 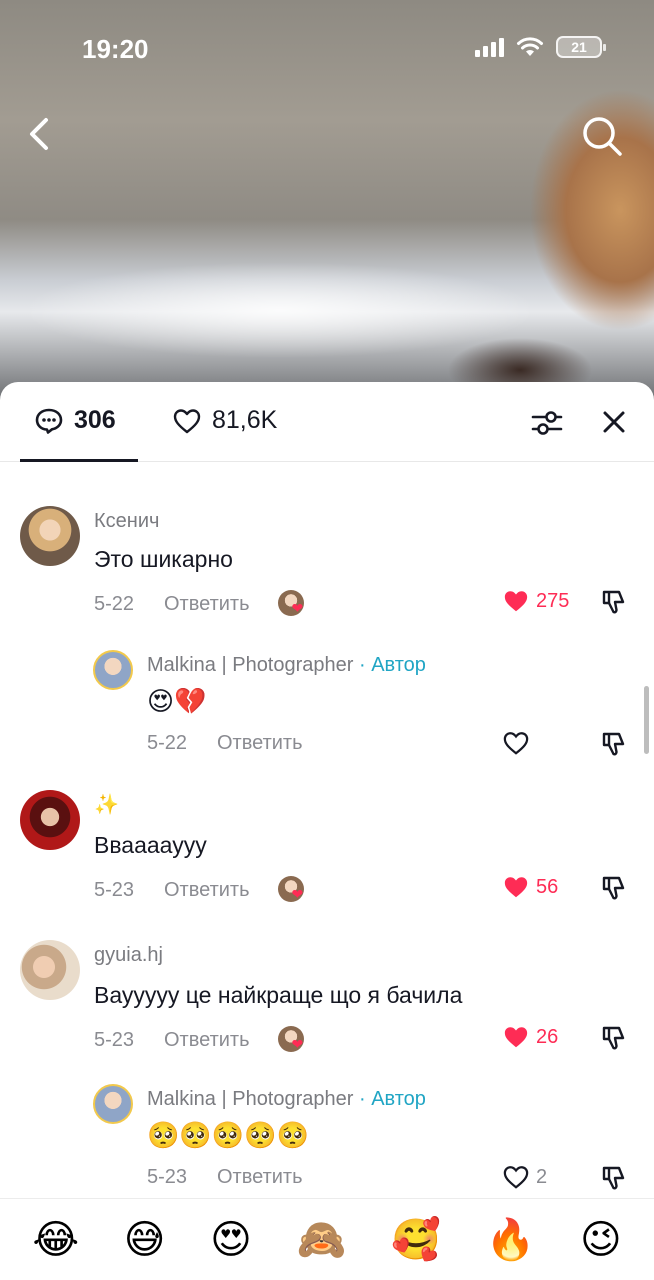 I want to click on emoji-quick-bar: 😂 😅 😍 🙈 🥰 🔥 😉, so click(x=327, y=1239).